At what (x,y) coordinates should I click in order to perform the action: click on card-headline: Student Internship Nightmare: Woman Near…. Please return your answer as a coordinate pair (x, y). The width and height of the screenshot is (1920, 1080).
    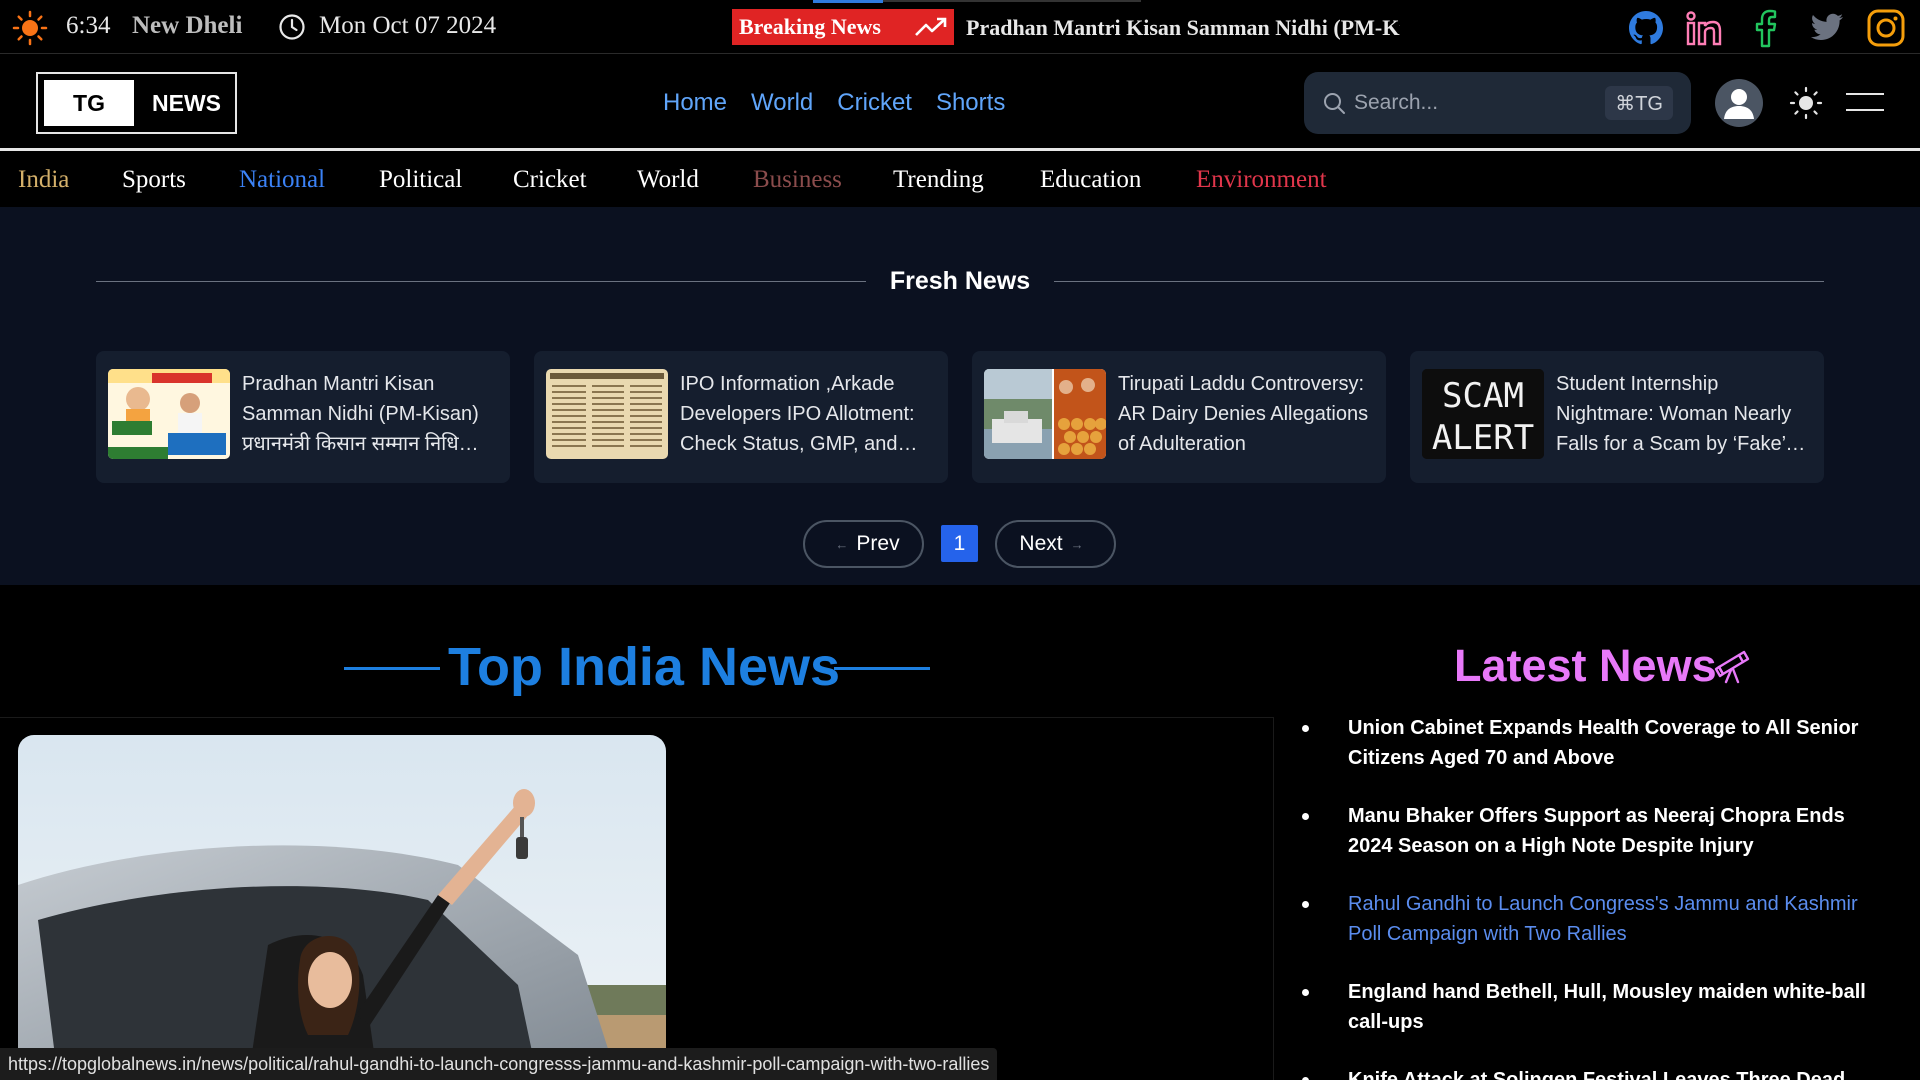
    Looking at the image, I should click on (1687, 414).